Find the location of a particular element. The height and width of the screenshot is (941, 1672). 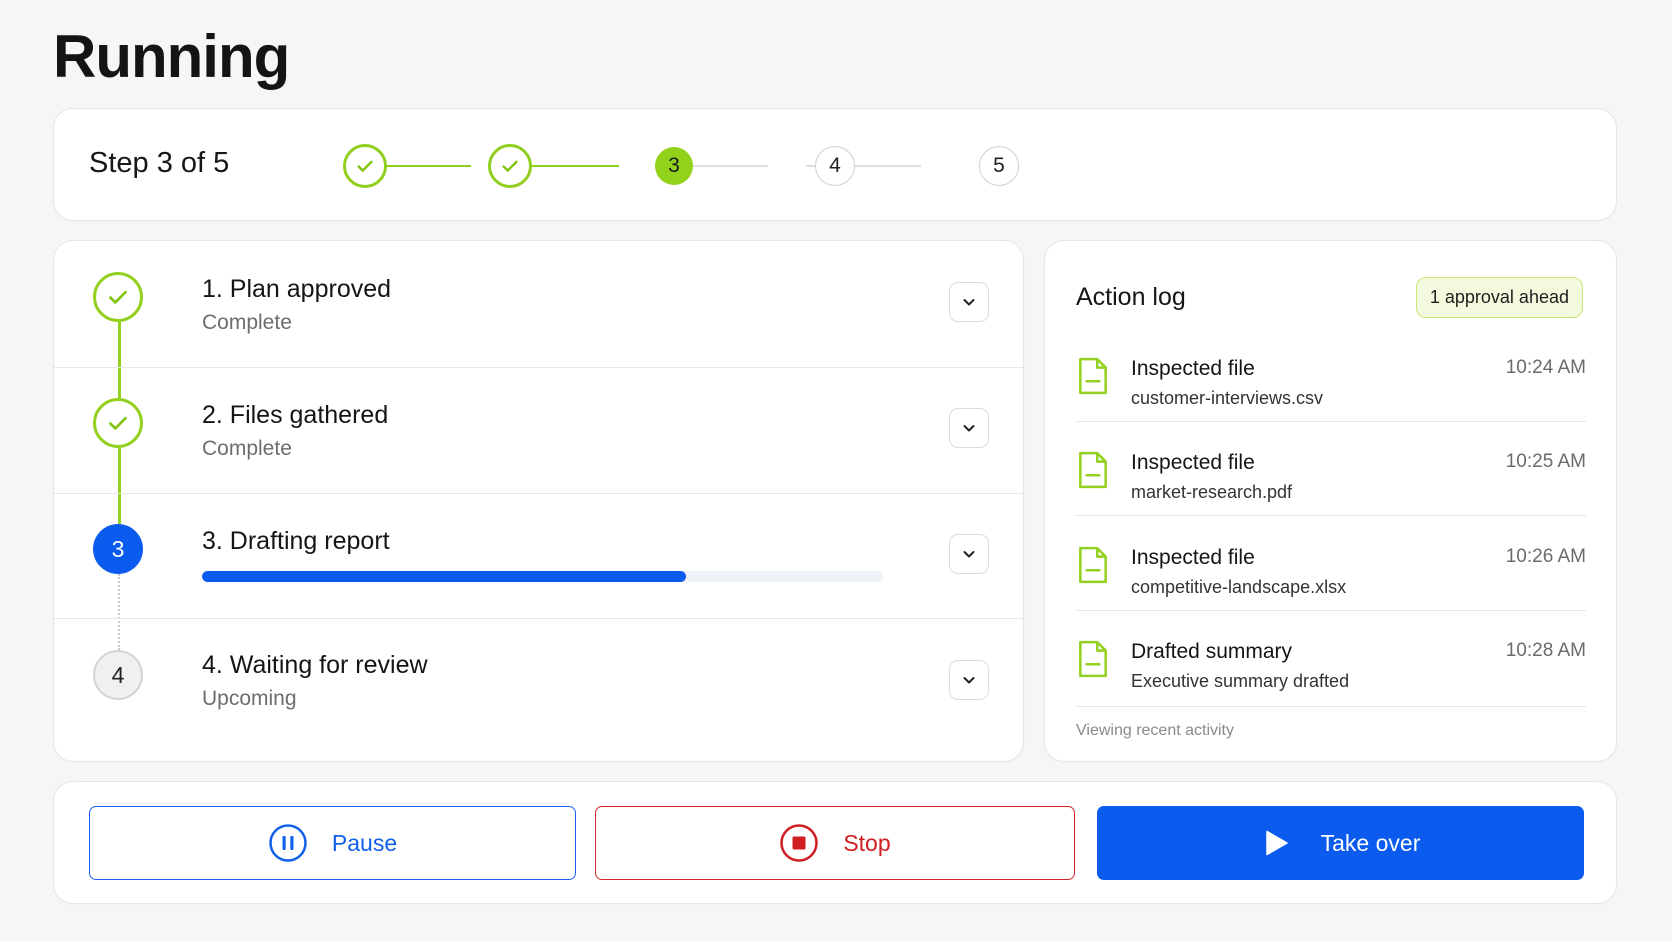

stop-button: Stop is located at coordinates (835, 843).